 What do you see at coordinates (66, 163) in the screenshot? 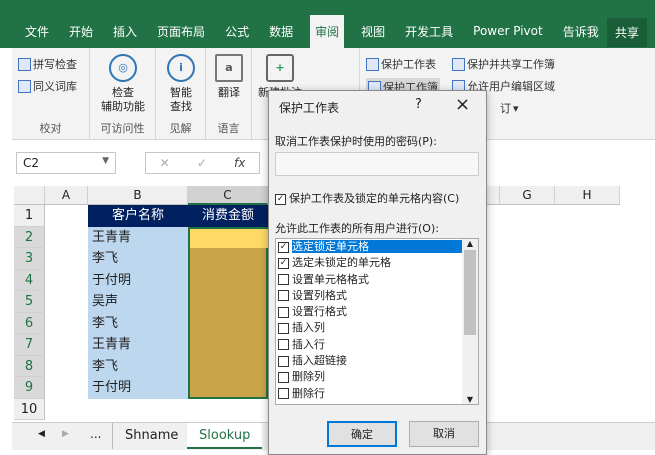
I see `name-box: C2 ▼` at bounding box center [66, 163].